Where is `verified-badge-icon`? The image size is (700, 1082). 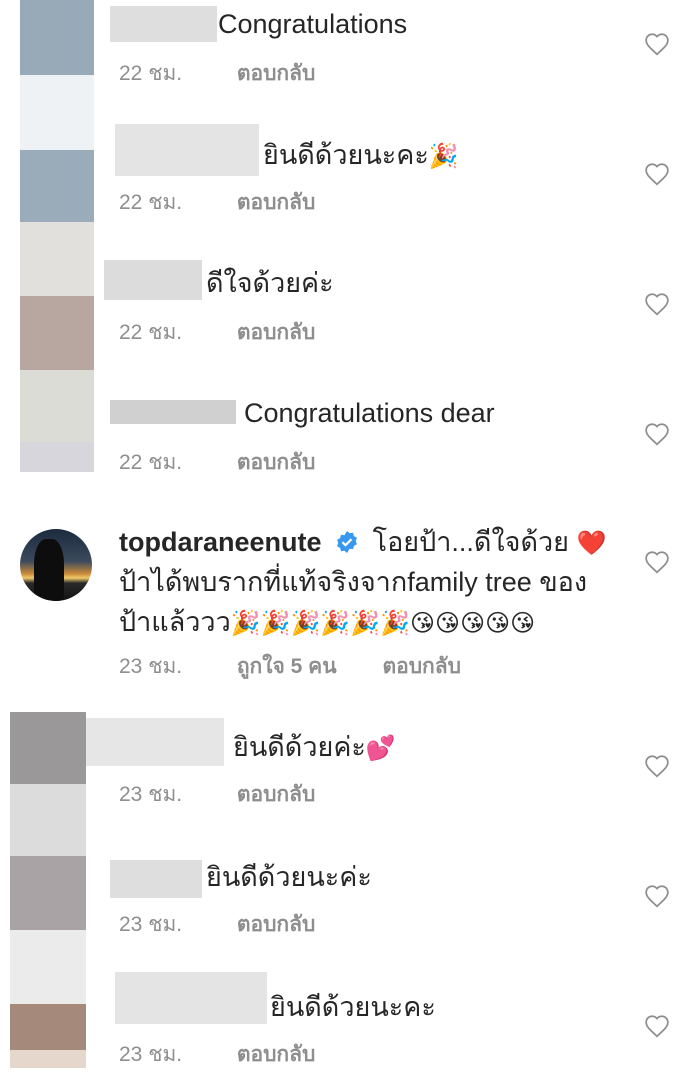 verified-badge-icon is located at coordinates (347, 540).